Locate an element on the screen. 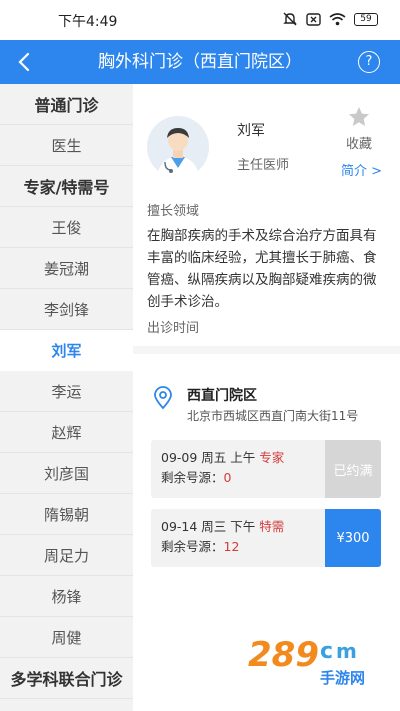 The height and width of the screenshot is (711, 400). slot-date: 09-09 周五 上午 is located at coordinates (208, 457).